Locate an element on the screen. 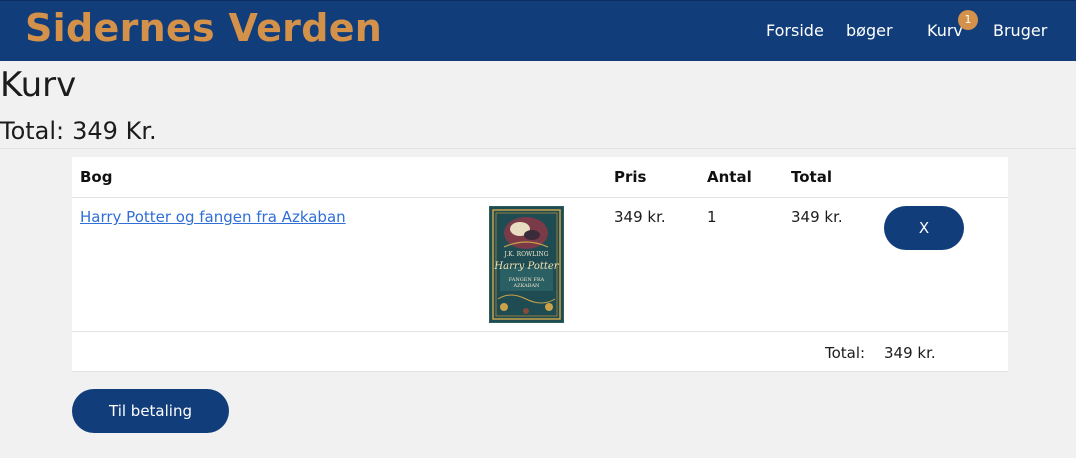 The height and width of the screenshot is (458, 1076). cart-count-badge: 1 is located at coordinates (968, 20).